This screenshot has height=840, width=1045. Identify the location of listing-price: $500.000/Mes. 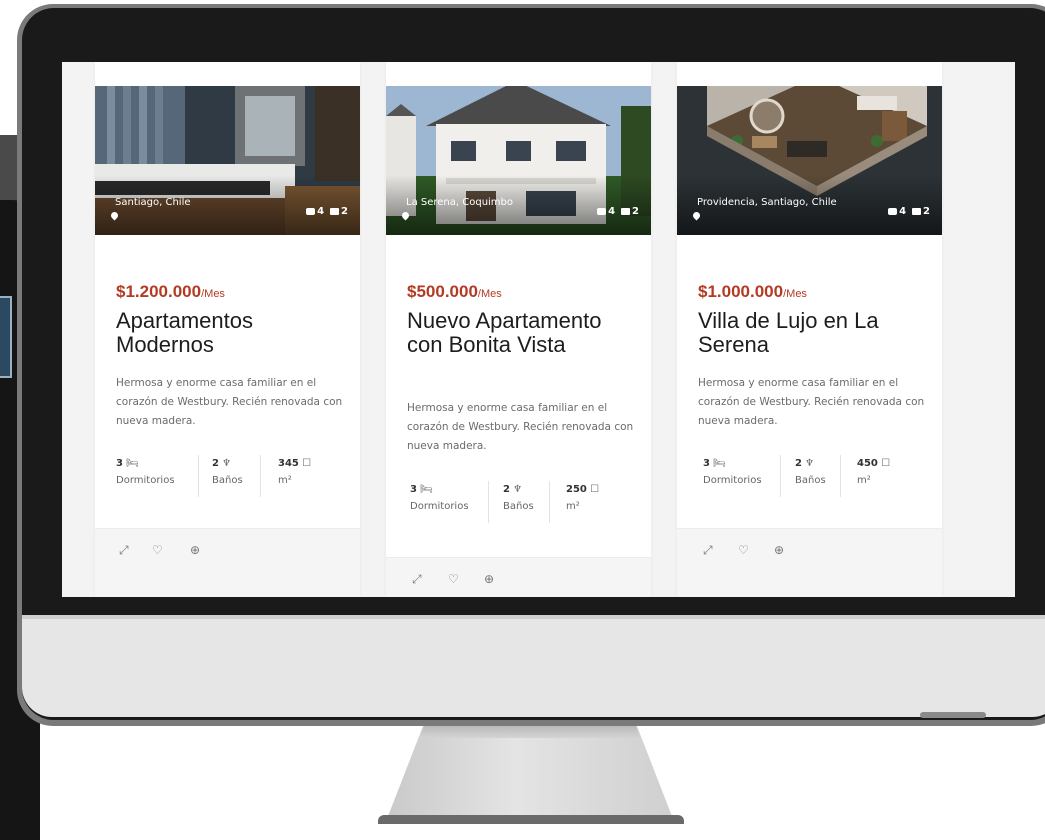
(454, 292).